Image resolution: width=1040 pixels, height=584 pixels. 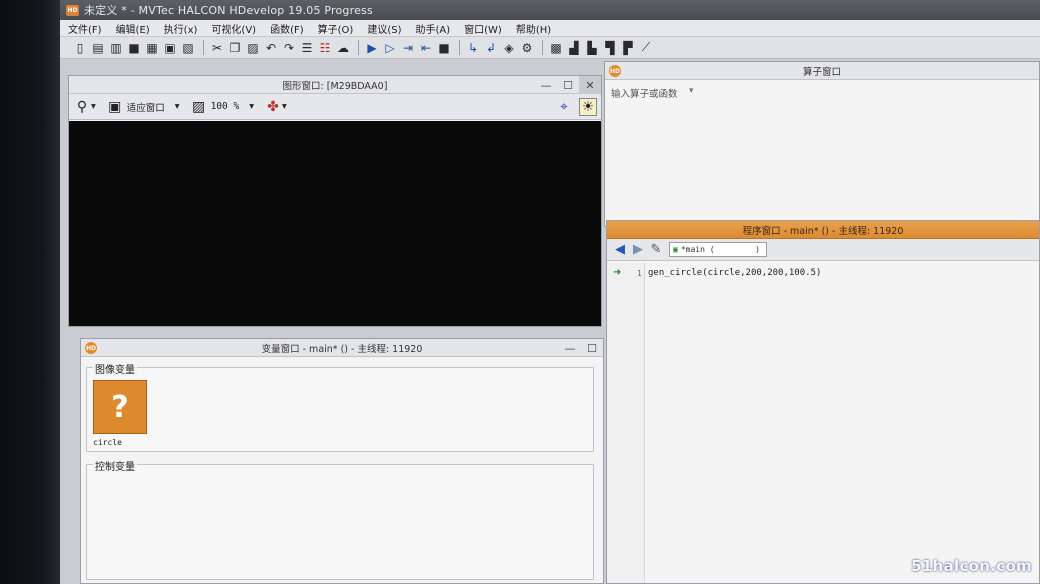 I want to click on code-line: gen_circle(circle,200,200,100.5), so click(x=734, y=273).